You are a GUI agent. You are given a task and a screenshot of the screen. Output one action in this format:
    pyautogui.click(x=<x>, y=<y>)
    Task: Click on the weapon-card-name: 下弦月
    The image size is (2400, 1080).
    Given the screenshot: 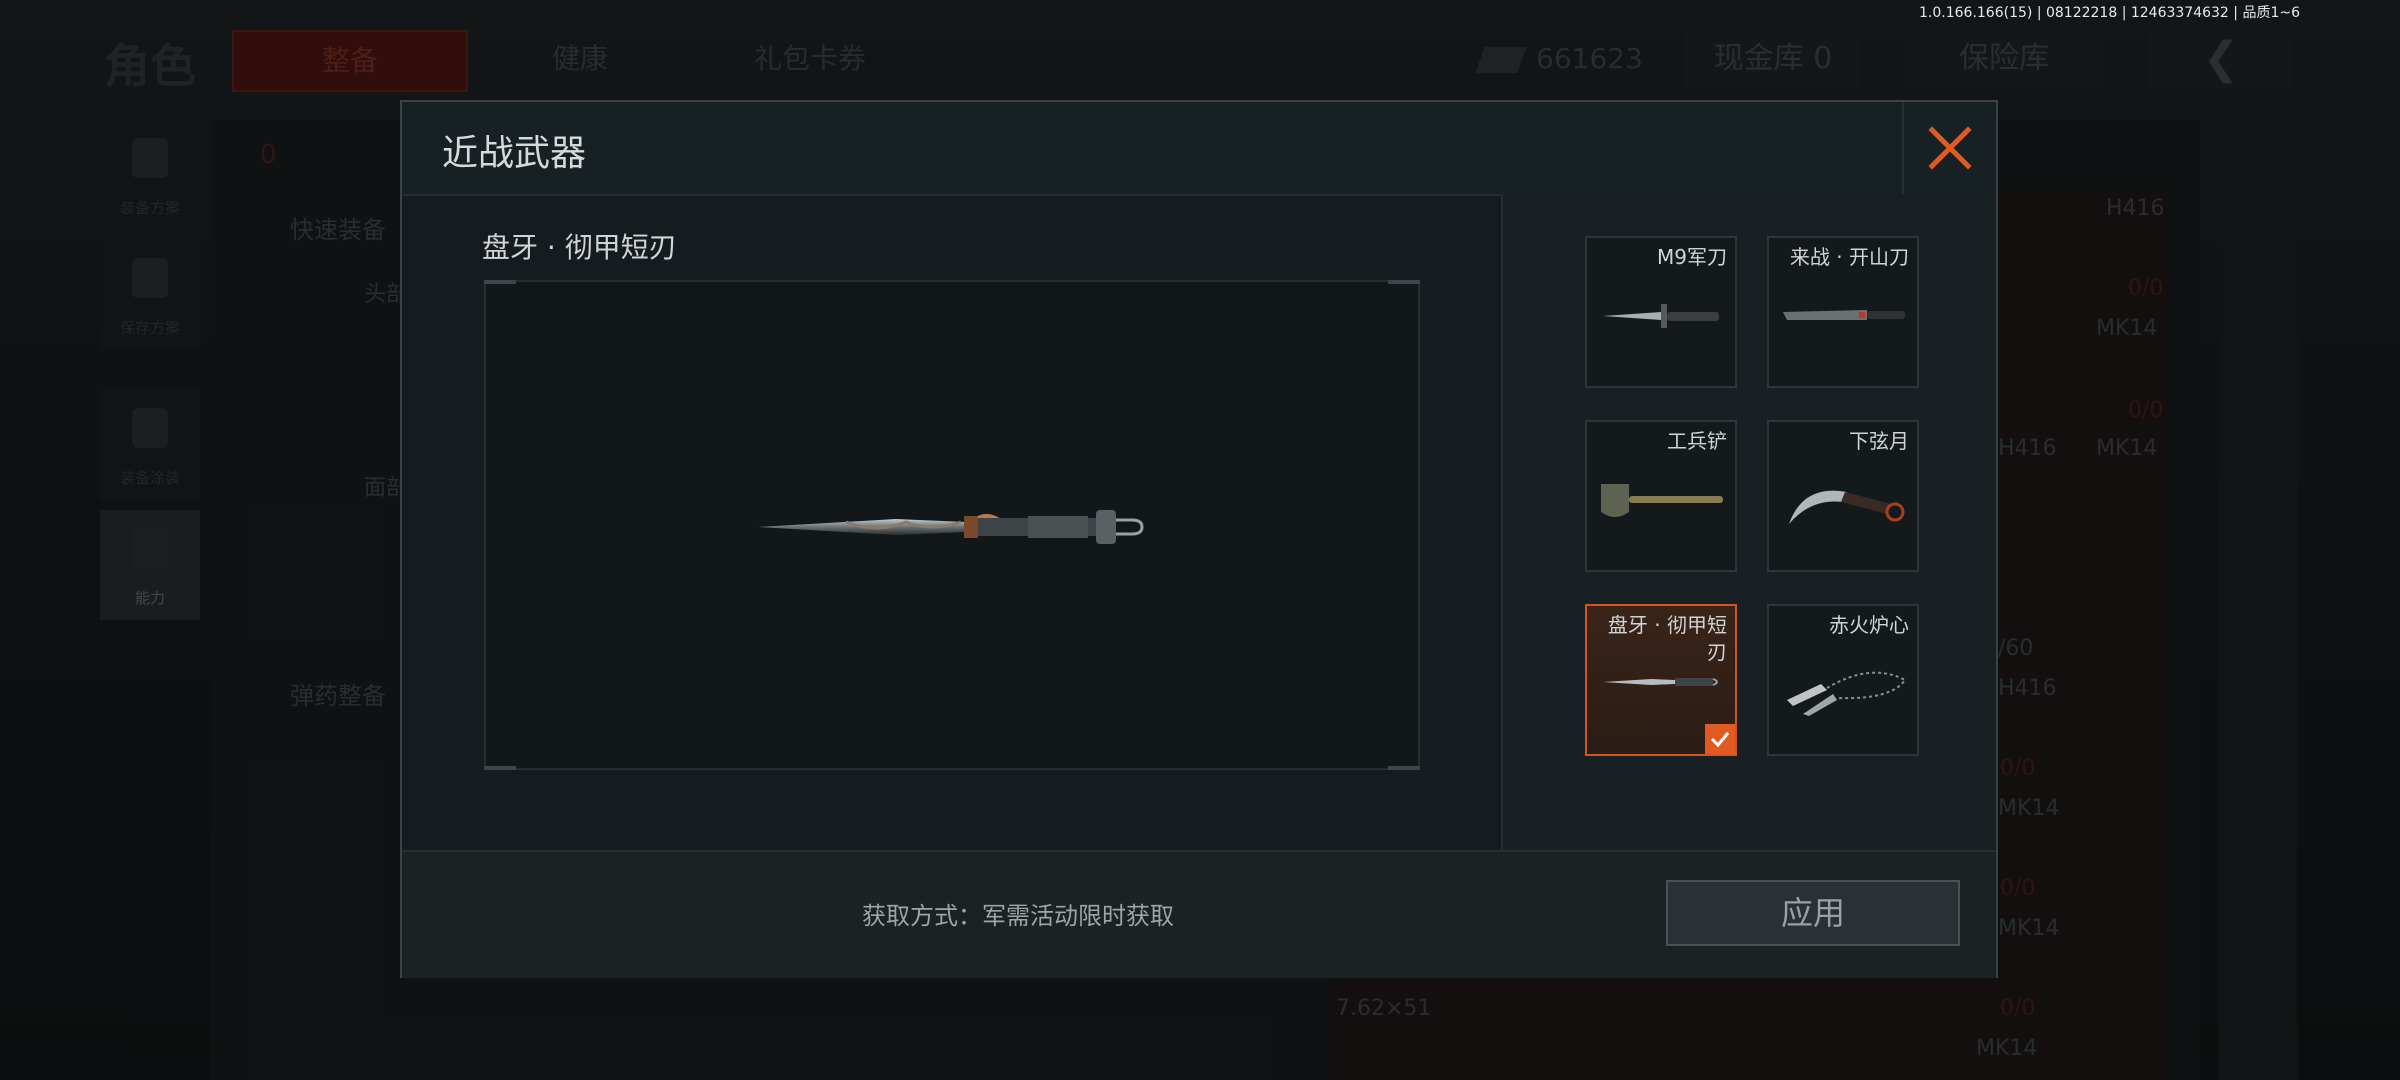 What is the action you would take?
    pyautogui.click(x=1879, y=441)
    